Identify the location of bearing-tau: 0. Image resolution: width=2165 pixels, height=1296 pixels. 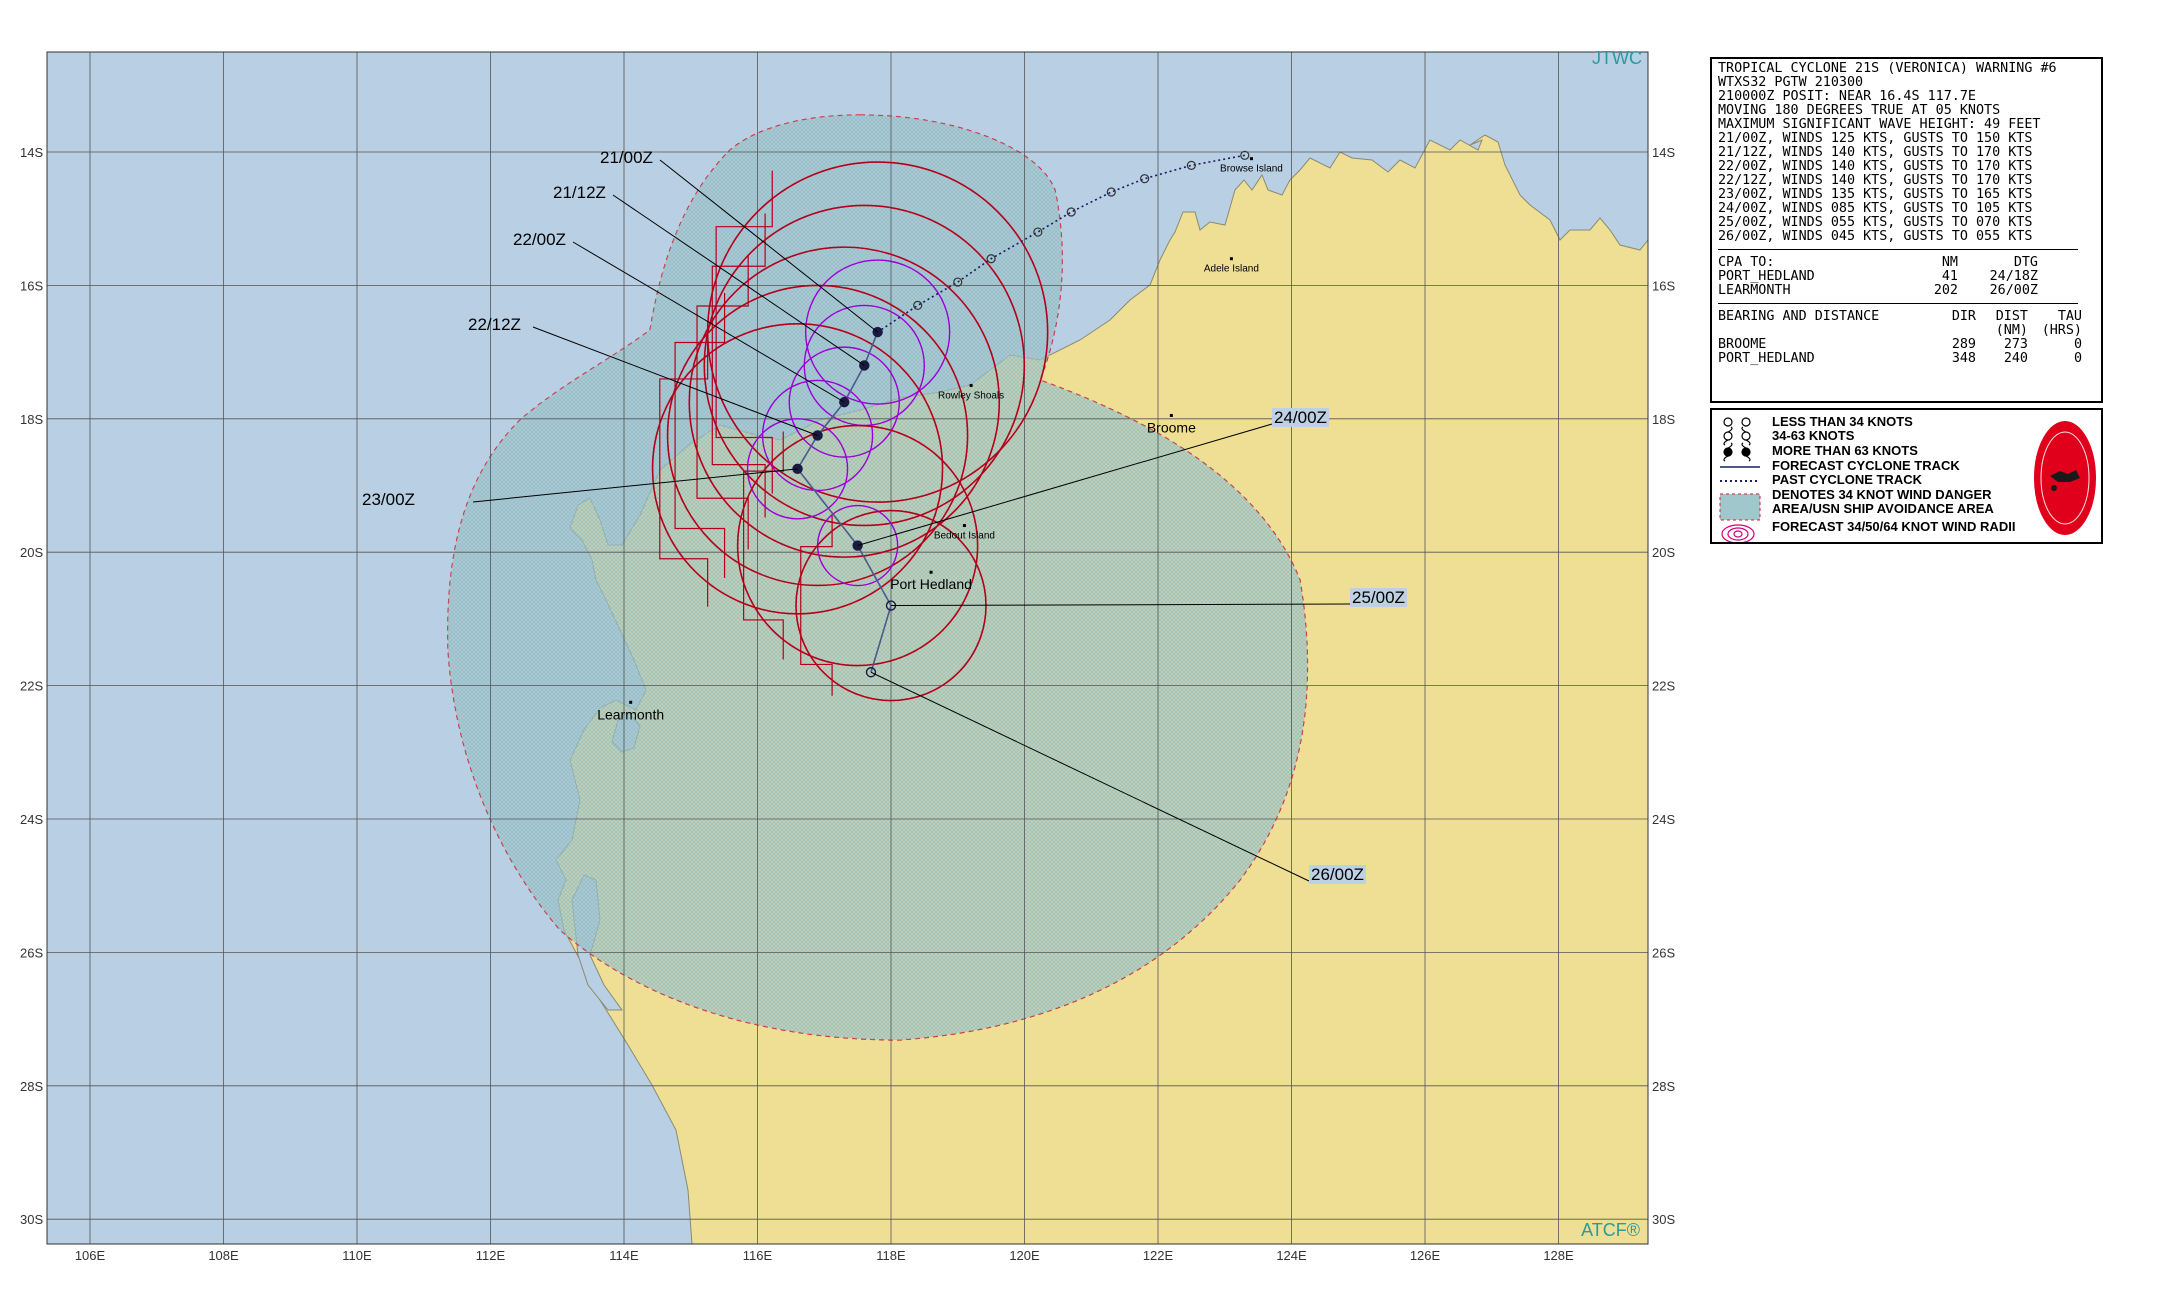
(2077, 358).